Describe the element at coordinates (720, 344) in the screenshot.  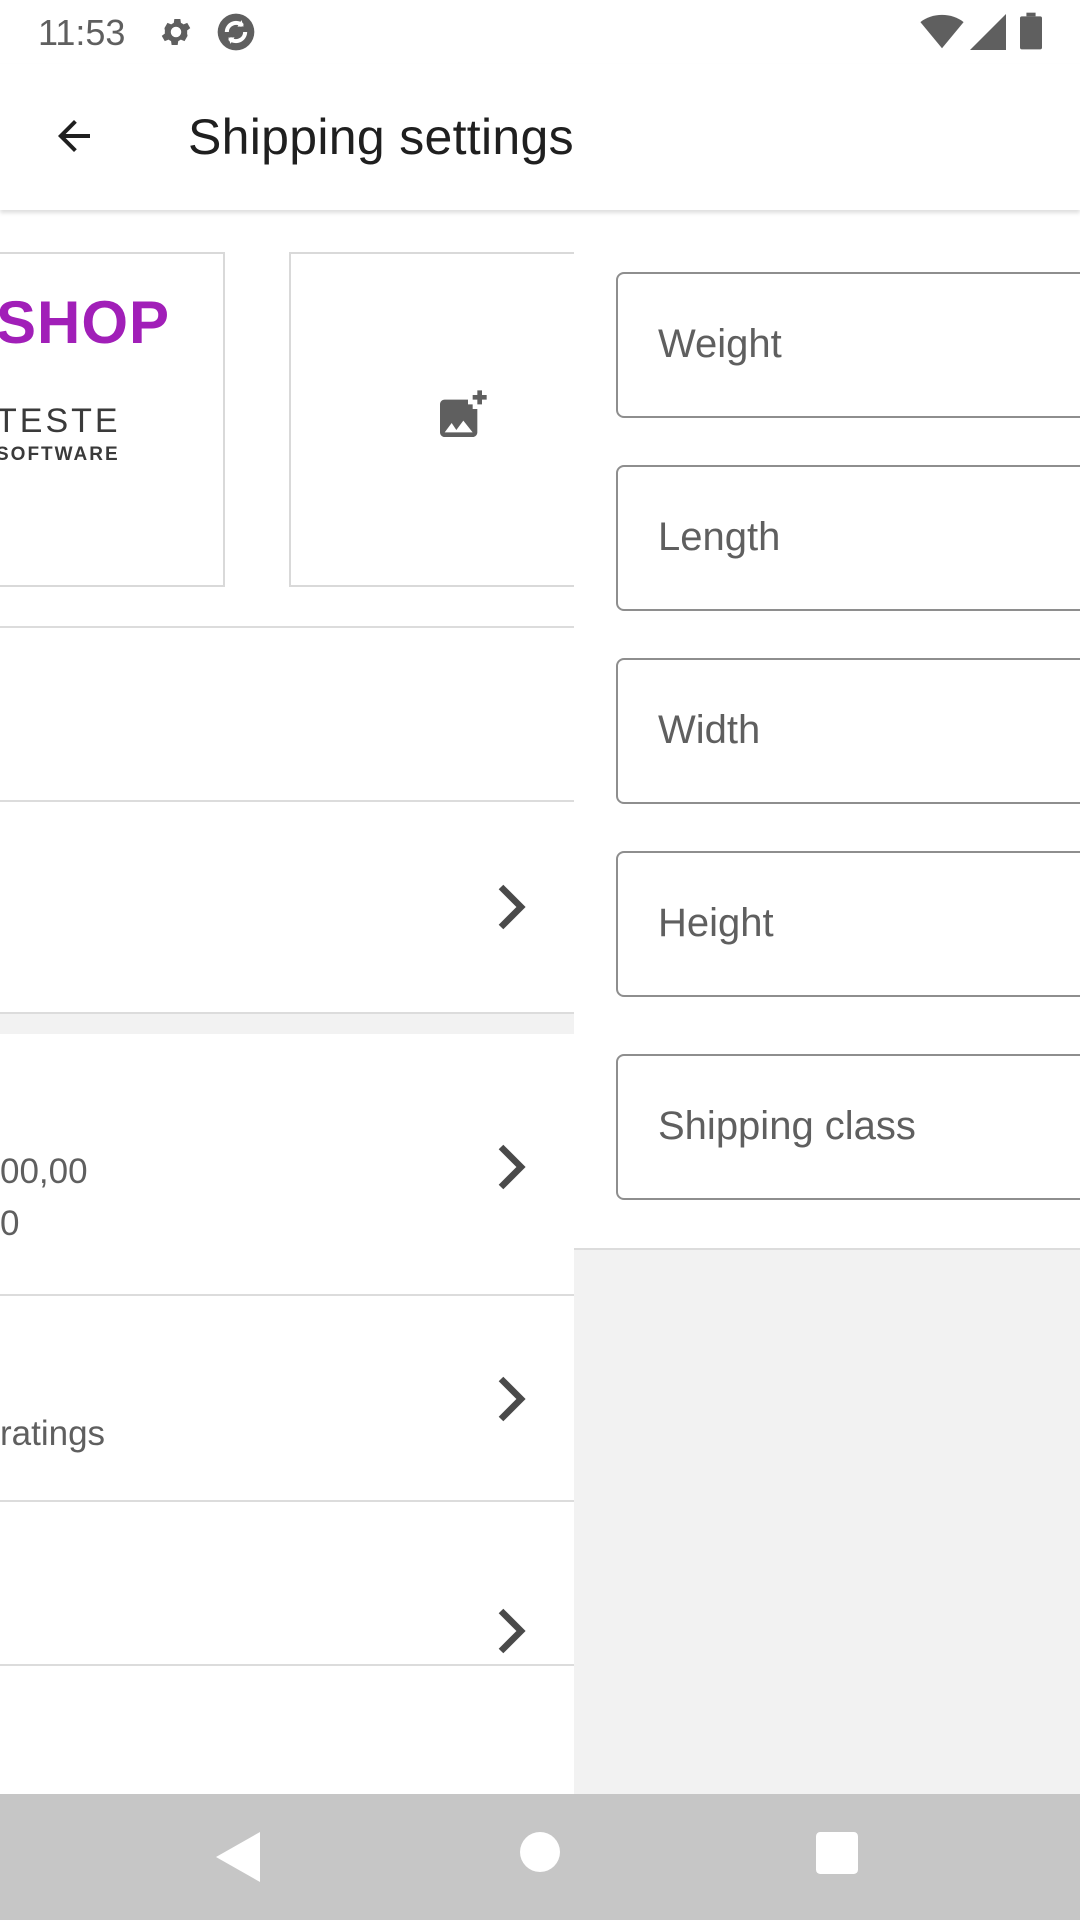
I see `weight-label: Weight` at that location.